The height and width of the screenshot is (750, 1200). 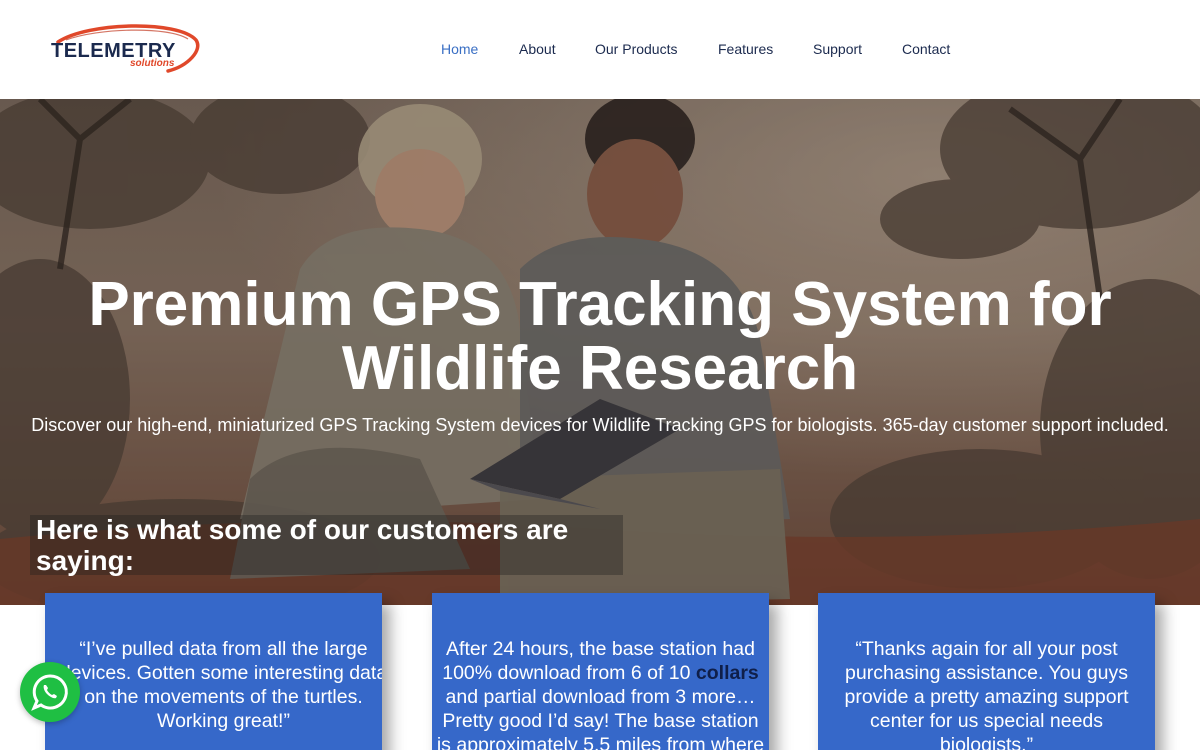 What do you see at coordinates (220, 673) in the screenshot?
I see `testimonial-line: devices. Gotten some interesting data` at bounding box center [220, 673].